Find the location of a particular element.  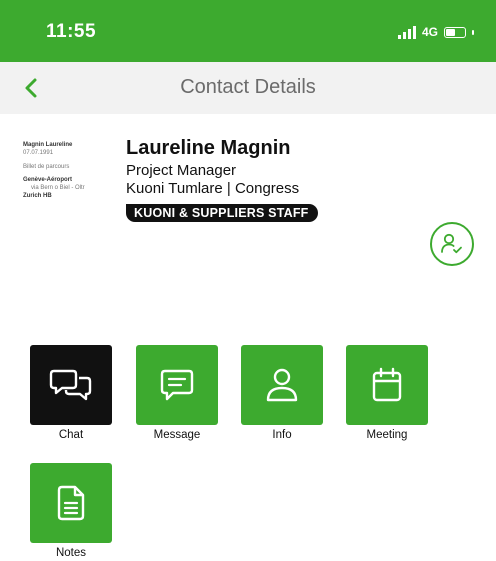

chat-button: Chat is located at coordinates (71, 393).